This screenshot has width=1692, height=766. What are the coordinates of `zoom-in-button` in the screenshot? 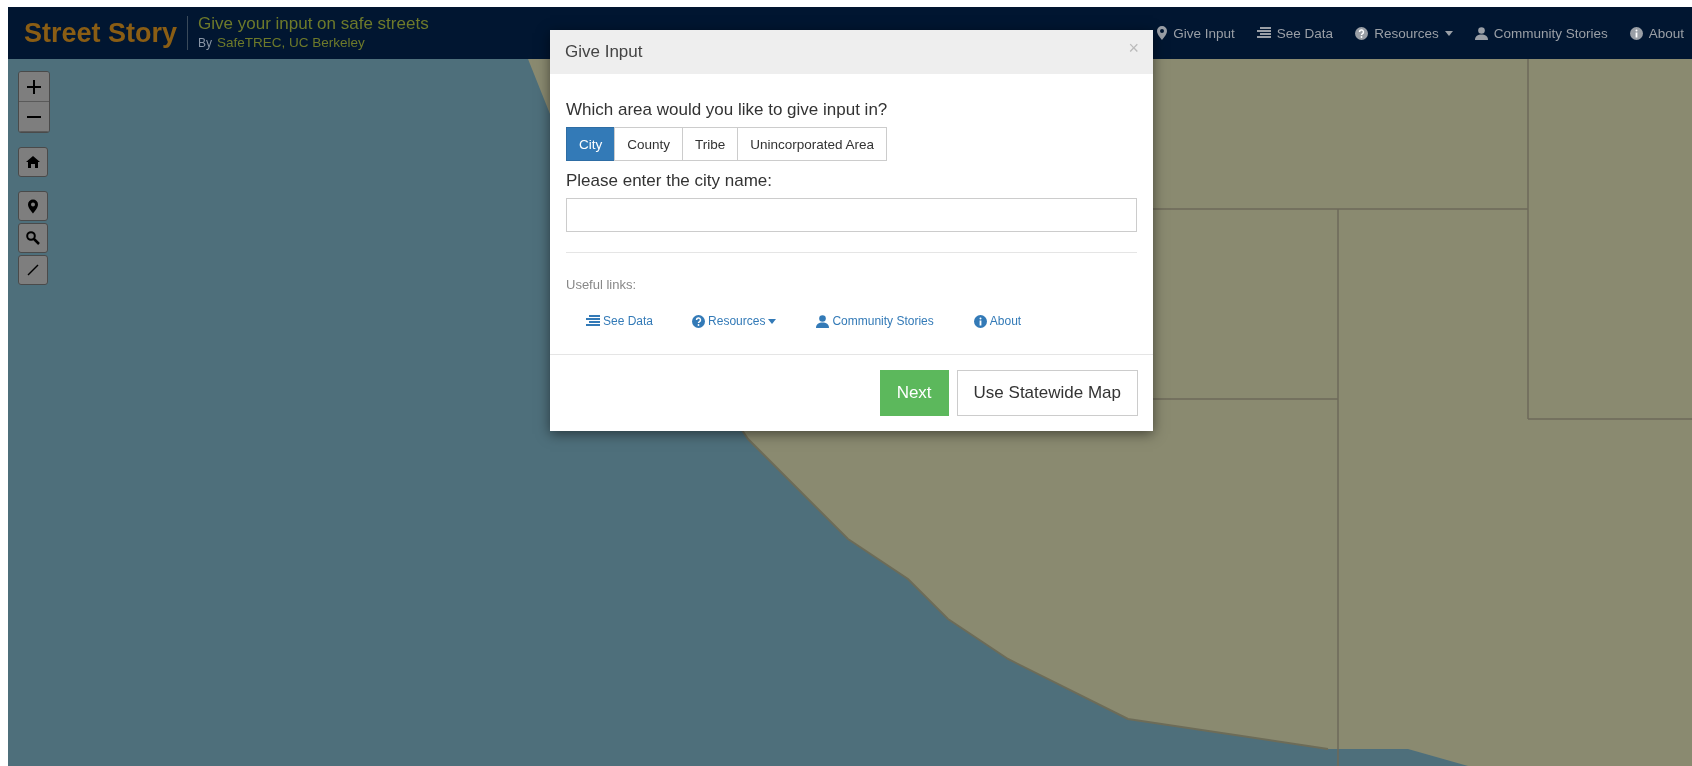 It's located at (34, 87).